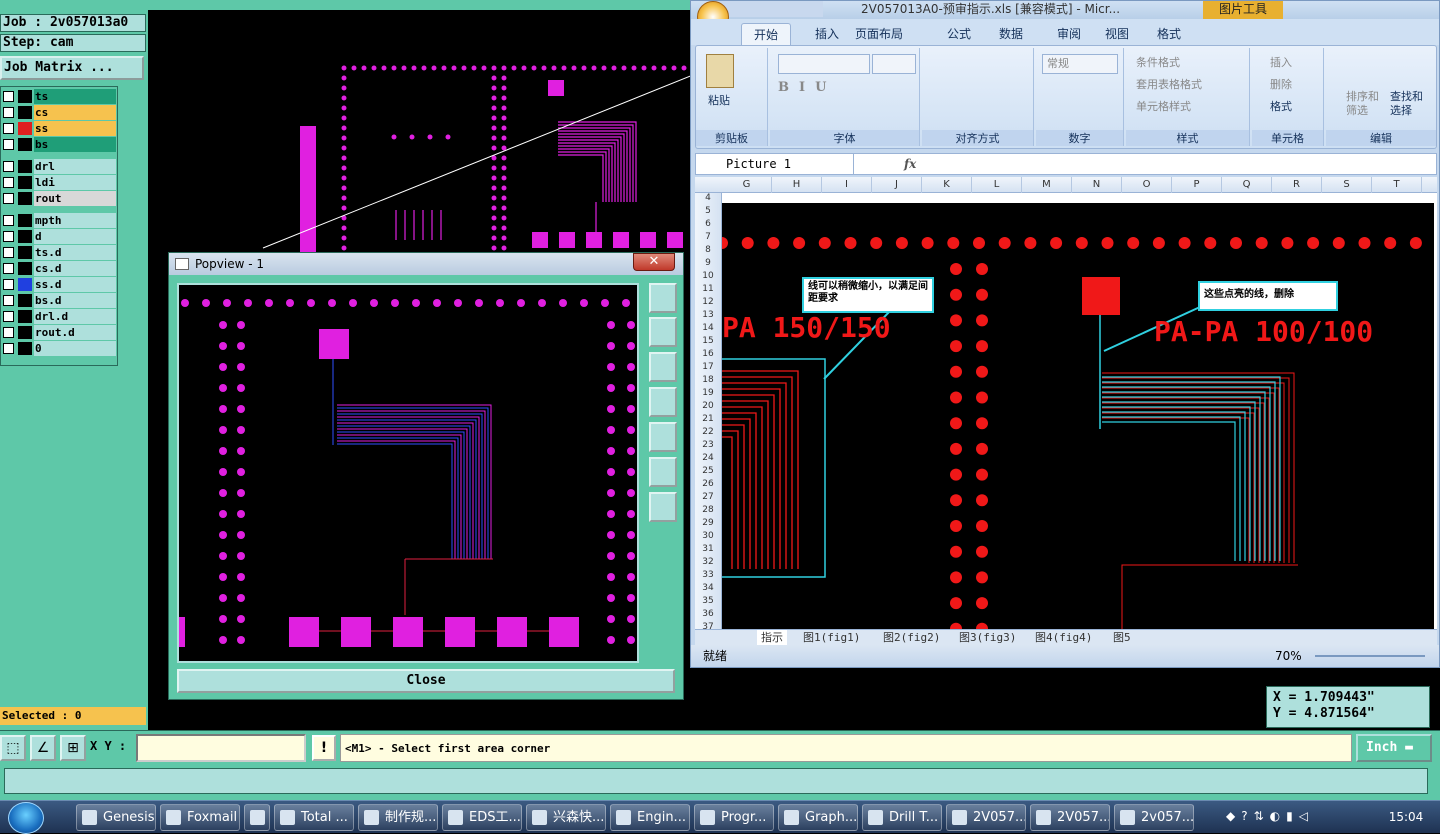 Image resolution: width=1440 pixels, height=834 pixels. I want to click on grid-icon: ⊞, so click(73, 748).